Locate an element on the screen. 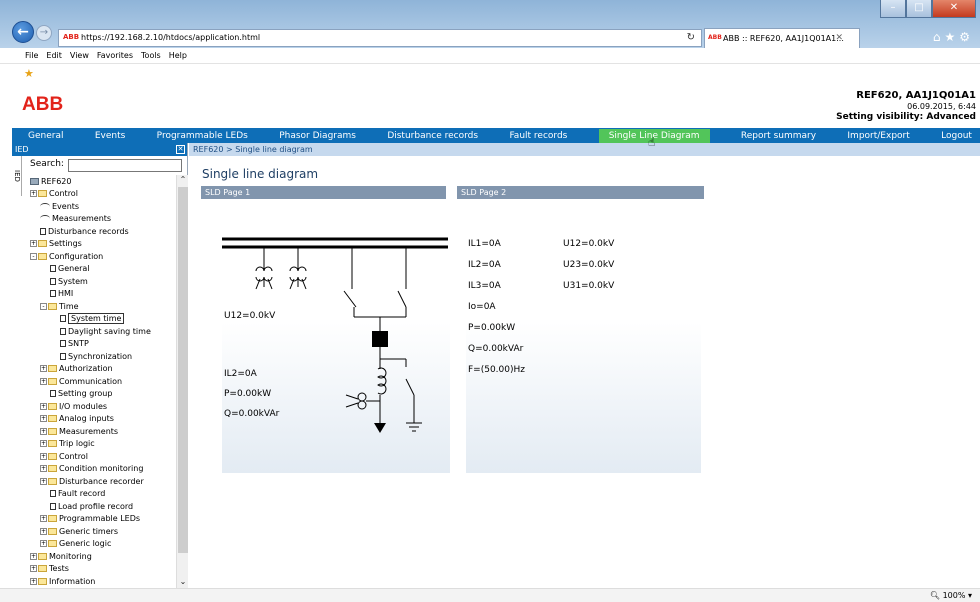 The image size is (980, 602). browser-tab: ABB ABB :: REF620, AA1J1Q01A1... ✕ is located at coordinates (782, 38).